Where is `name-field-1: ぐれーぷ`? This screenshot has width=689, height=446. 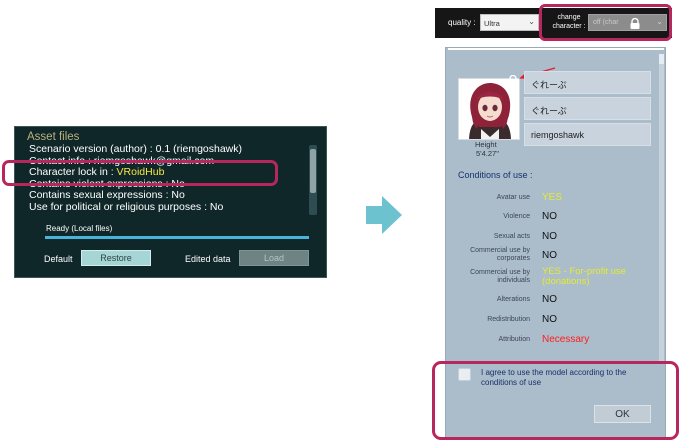
name-field-1: ぐれーぷ is located at coordinates (587, 82).